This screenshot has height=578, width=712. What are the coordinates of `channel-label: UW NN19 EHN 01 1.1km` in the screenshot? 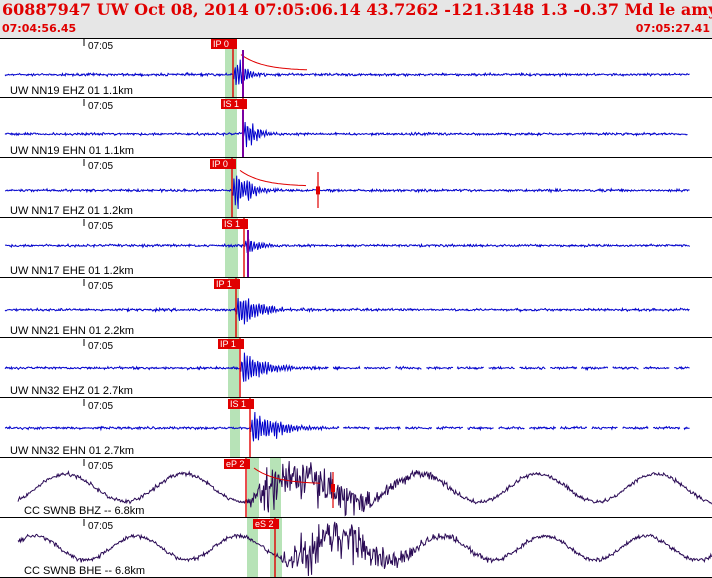 It's located at (72, 151).